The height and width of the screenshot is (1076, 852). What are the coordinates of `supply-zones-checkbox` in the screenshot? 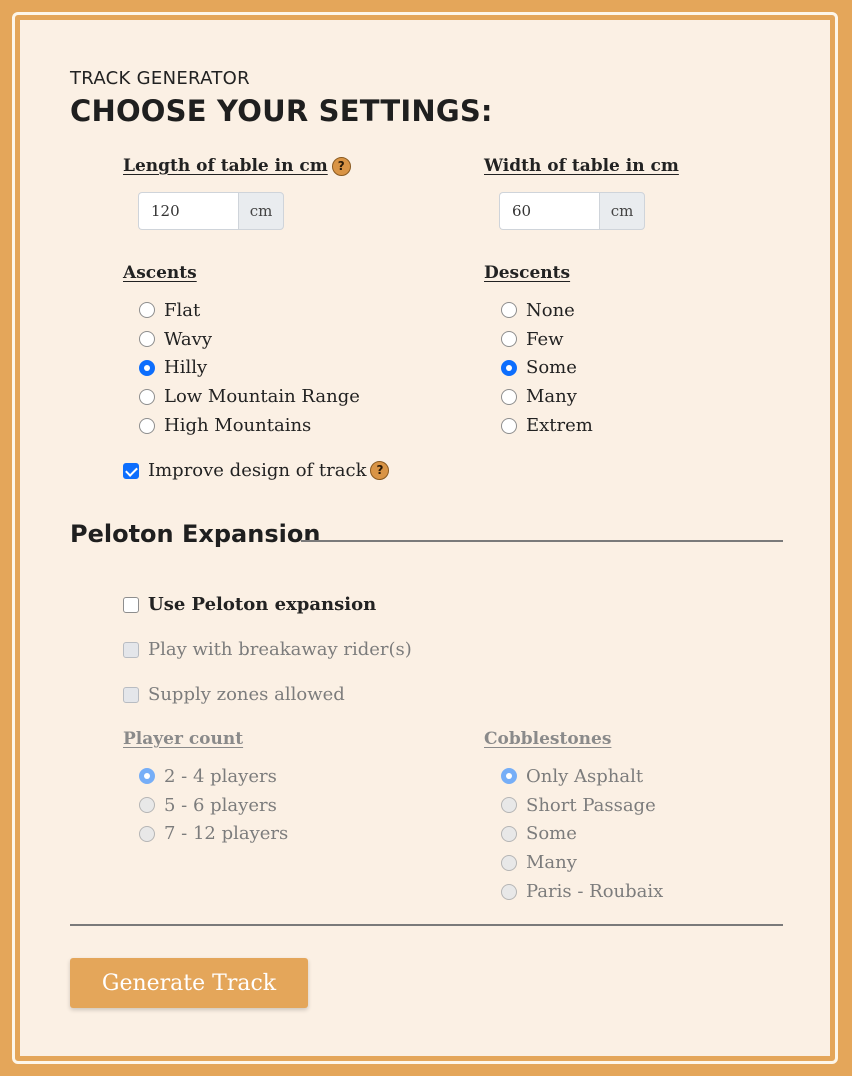 It's located at (131, 694).